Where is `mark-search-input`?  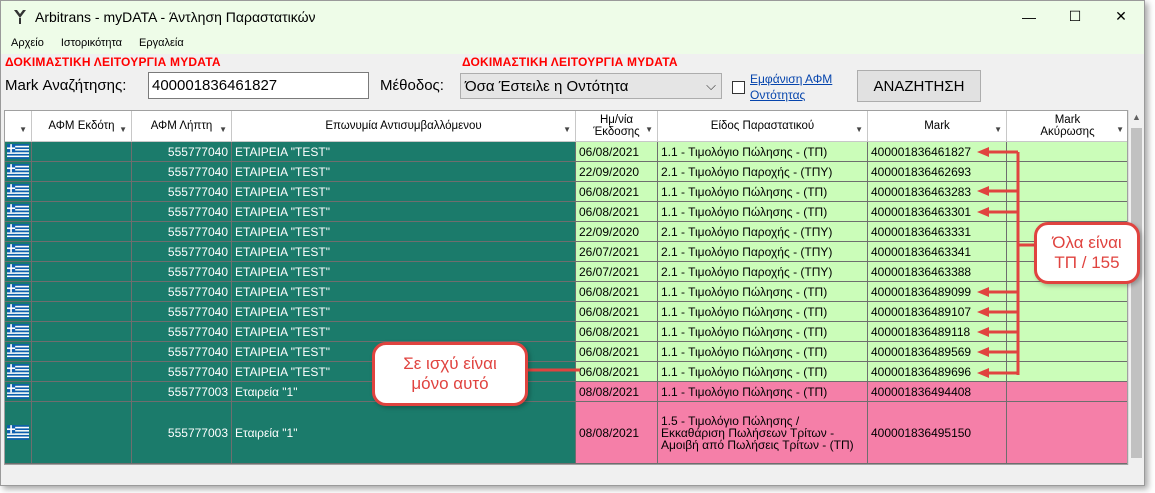
mark-search-input is located at coordinates (258, 85).